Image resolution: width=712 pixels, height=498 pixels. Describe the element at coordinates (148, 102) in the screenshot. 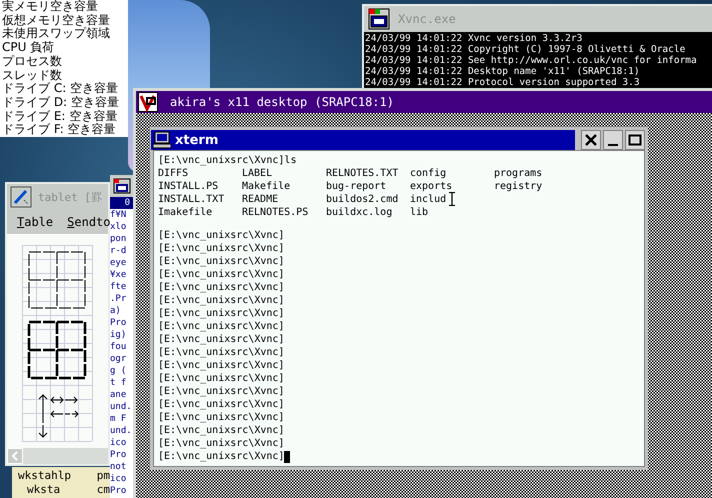

I see `vnc-logo-icon` at that location.